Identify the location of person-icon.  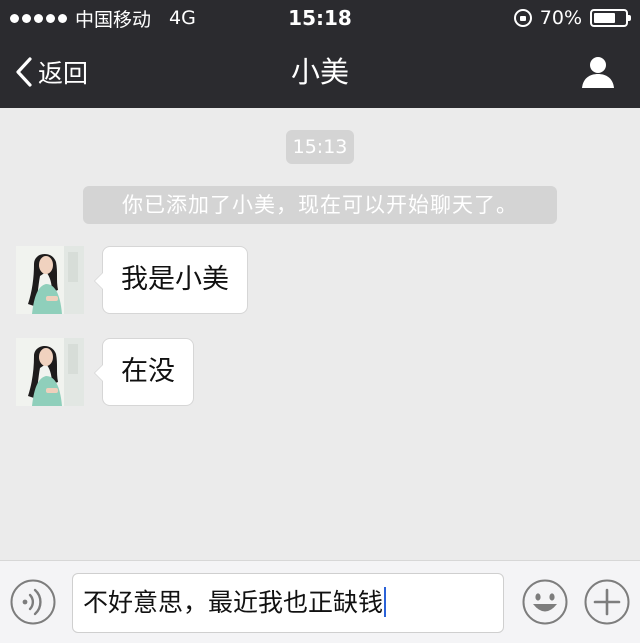
(598, 72).